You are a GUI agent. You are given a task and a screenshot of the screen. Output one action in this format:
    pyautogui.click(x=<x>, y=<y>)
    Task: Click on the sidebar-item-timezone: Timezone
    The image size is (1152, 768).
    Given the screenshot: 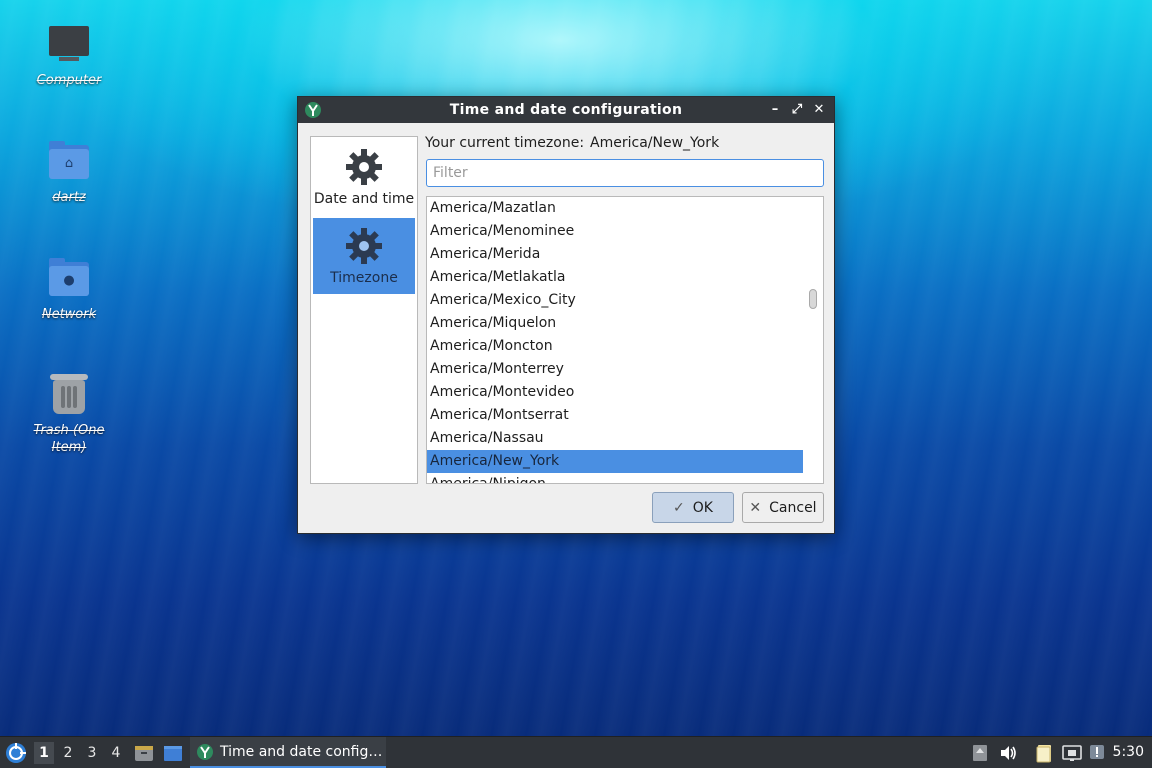 What is the action you would take?
    pyautogui.click(x=364, y=256)
    